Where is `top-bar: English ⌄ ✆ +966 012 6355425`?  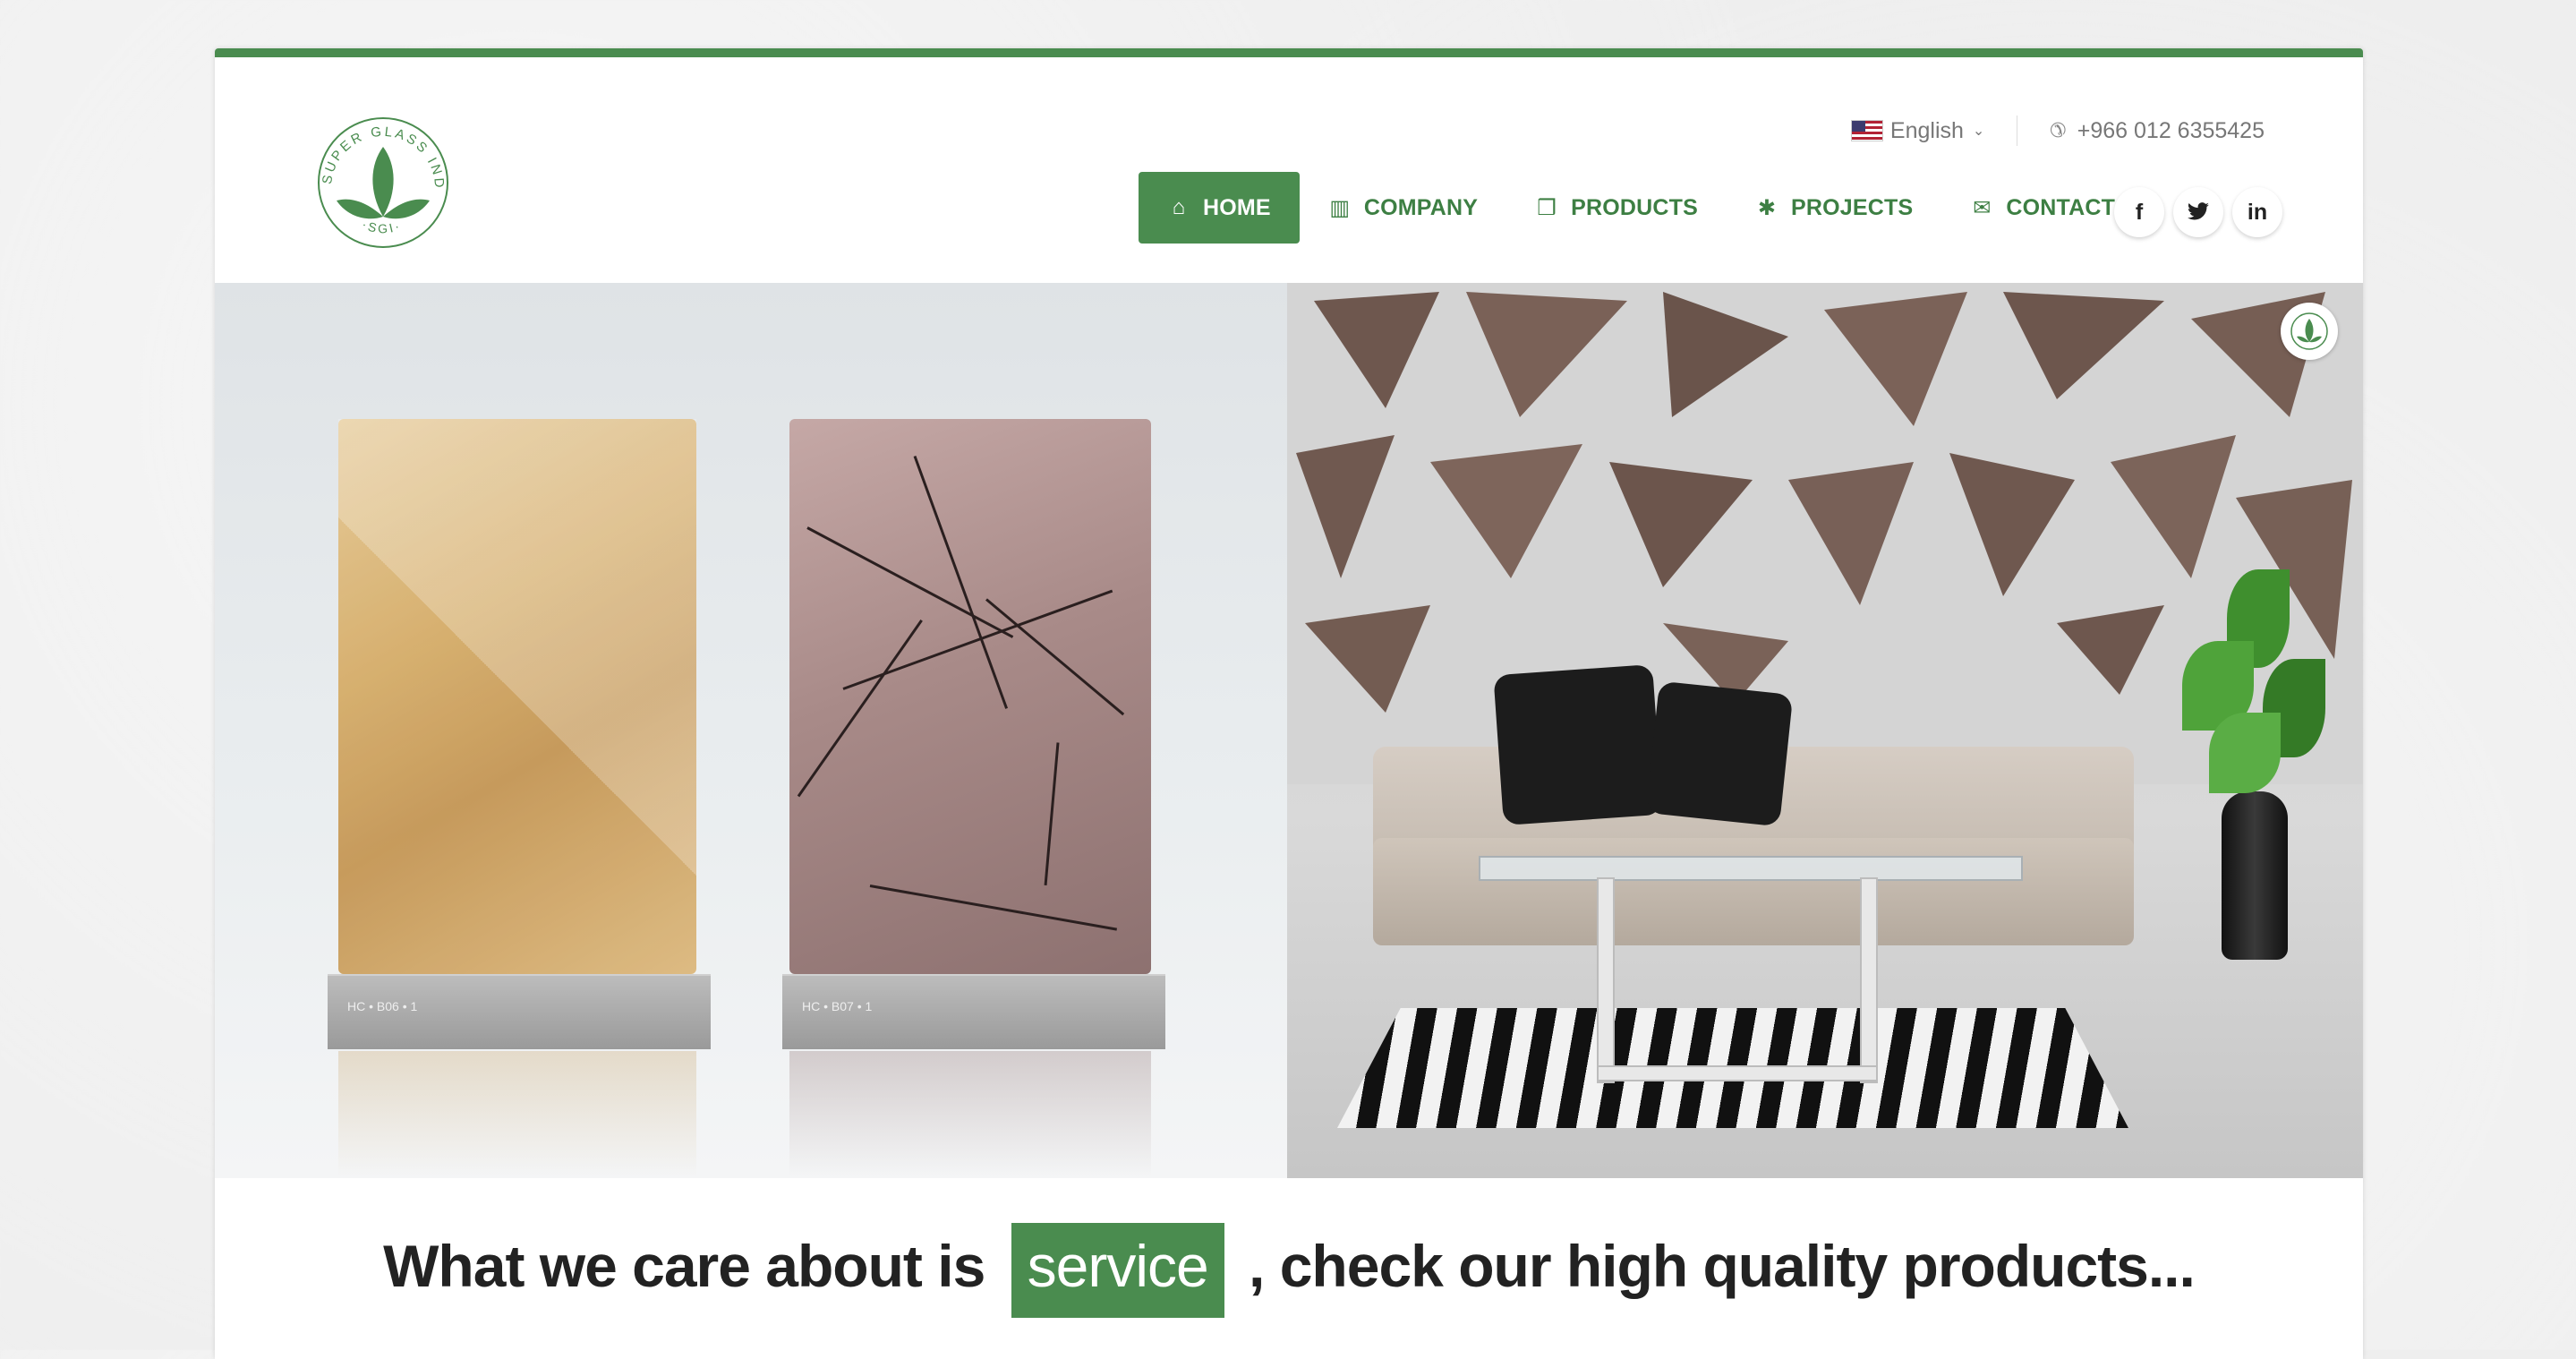
top-bar: English ⌄ ✆ +966 012 6355425 is located at coordinates (2057, 131).